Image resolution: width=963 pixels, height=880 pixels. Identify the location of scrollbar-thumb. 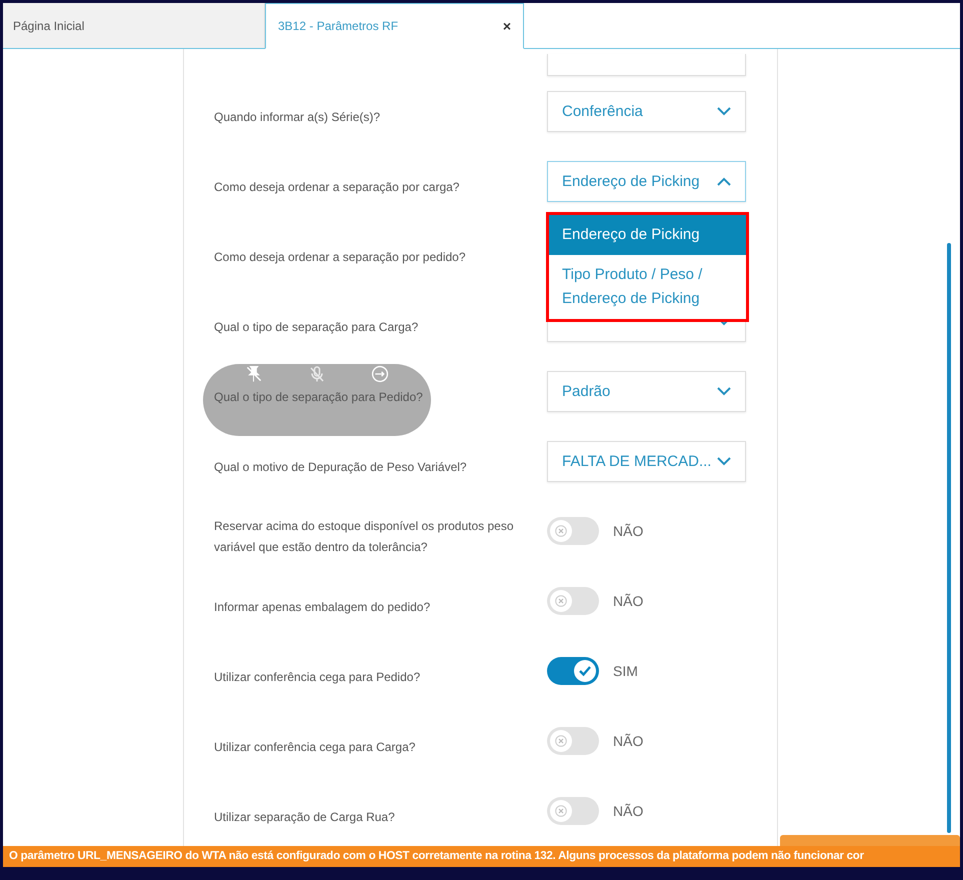
(949, 538).